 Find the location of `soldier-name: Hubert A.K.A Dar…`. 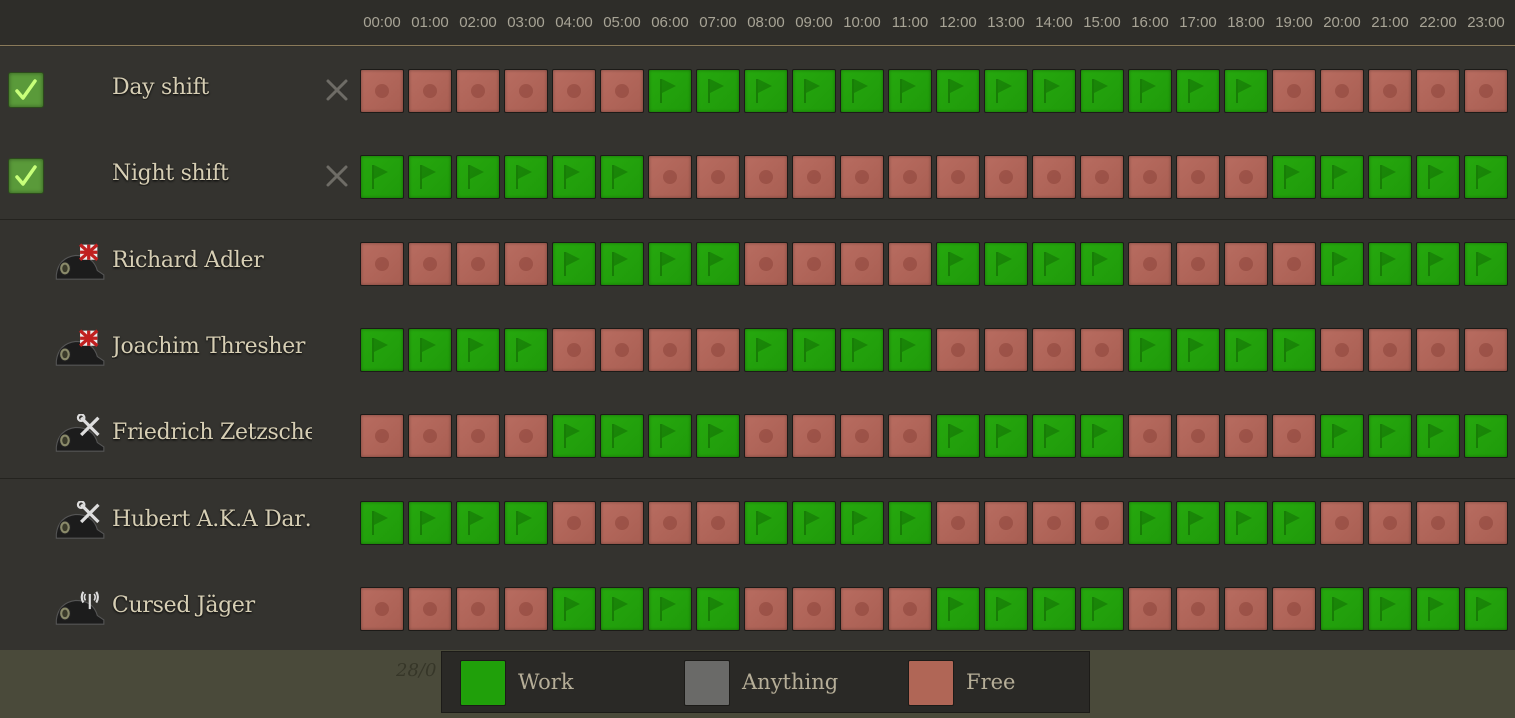

soldier-name: Hubert A.K.A Dar… is located at coordinates (212, 519).